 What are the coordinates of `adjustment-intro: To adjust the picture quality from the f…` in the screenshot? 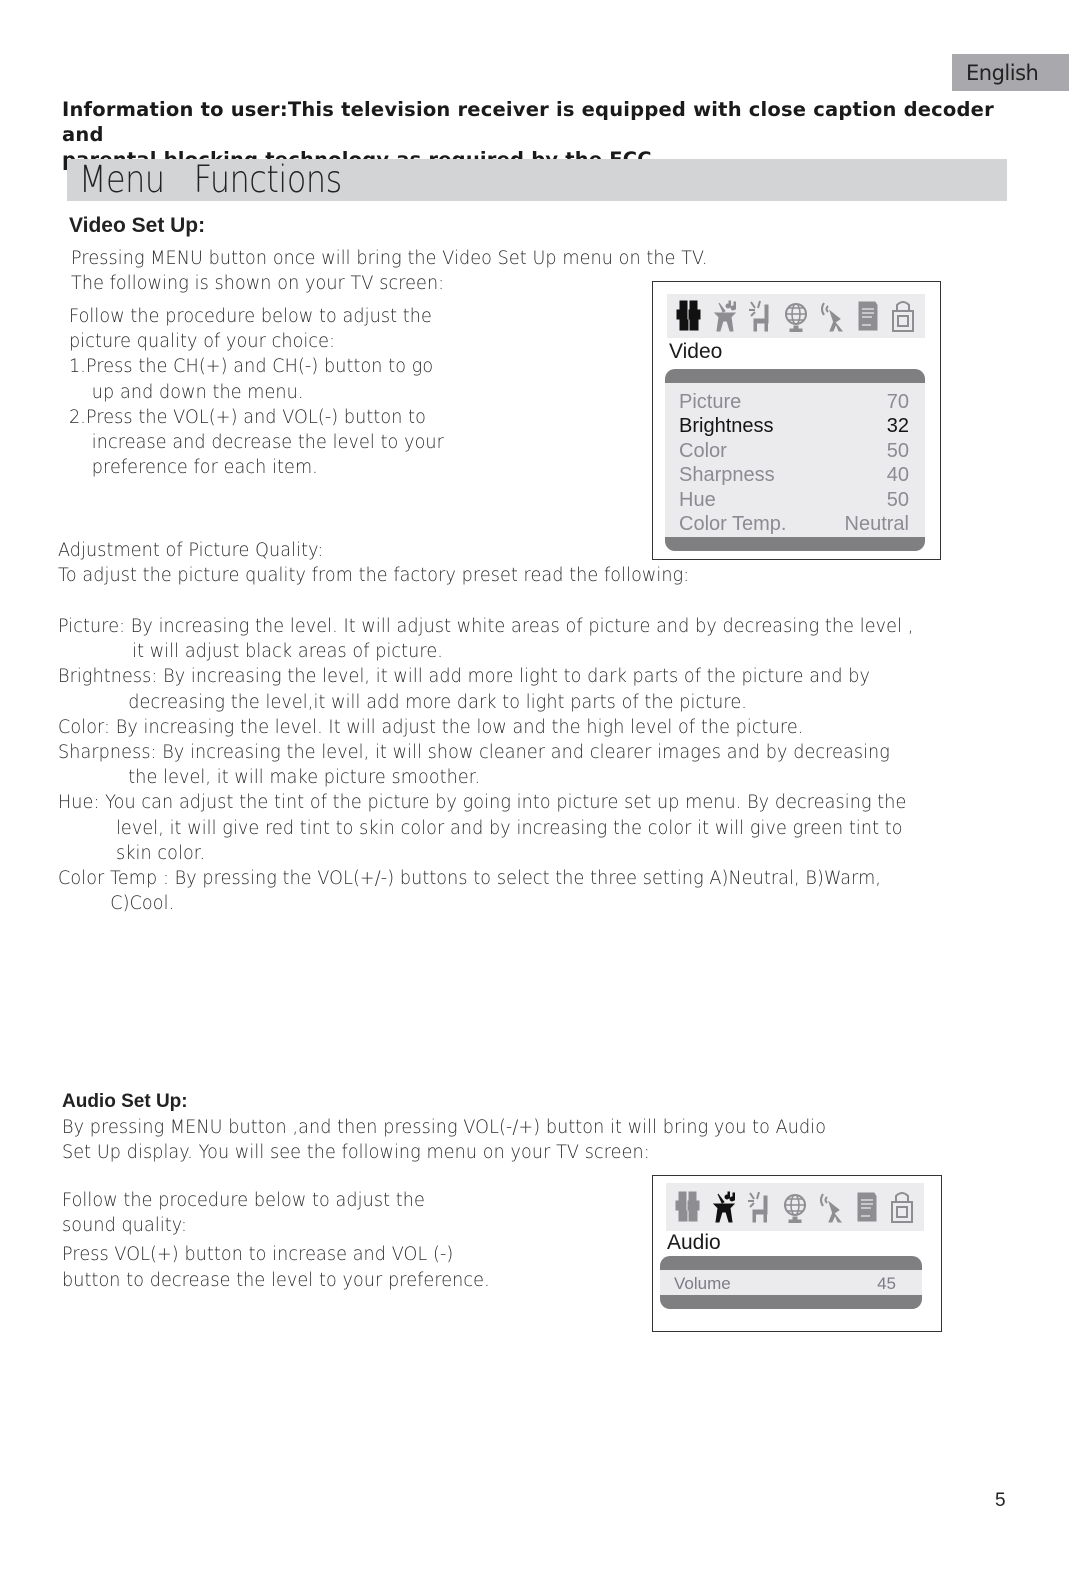 It's located at (374, 576).